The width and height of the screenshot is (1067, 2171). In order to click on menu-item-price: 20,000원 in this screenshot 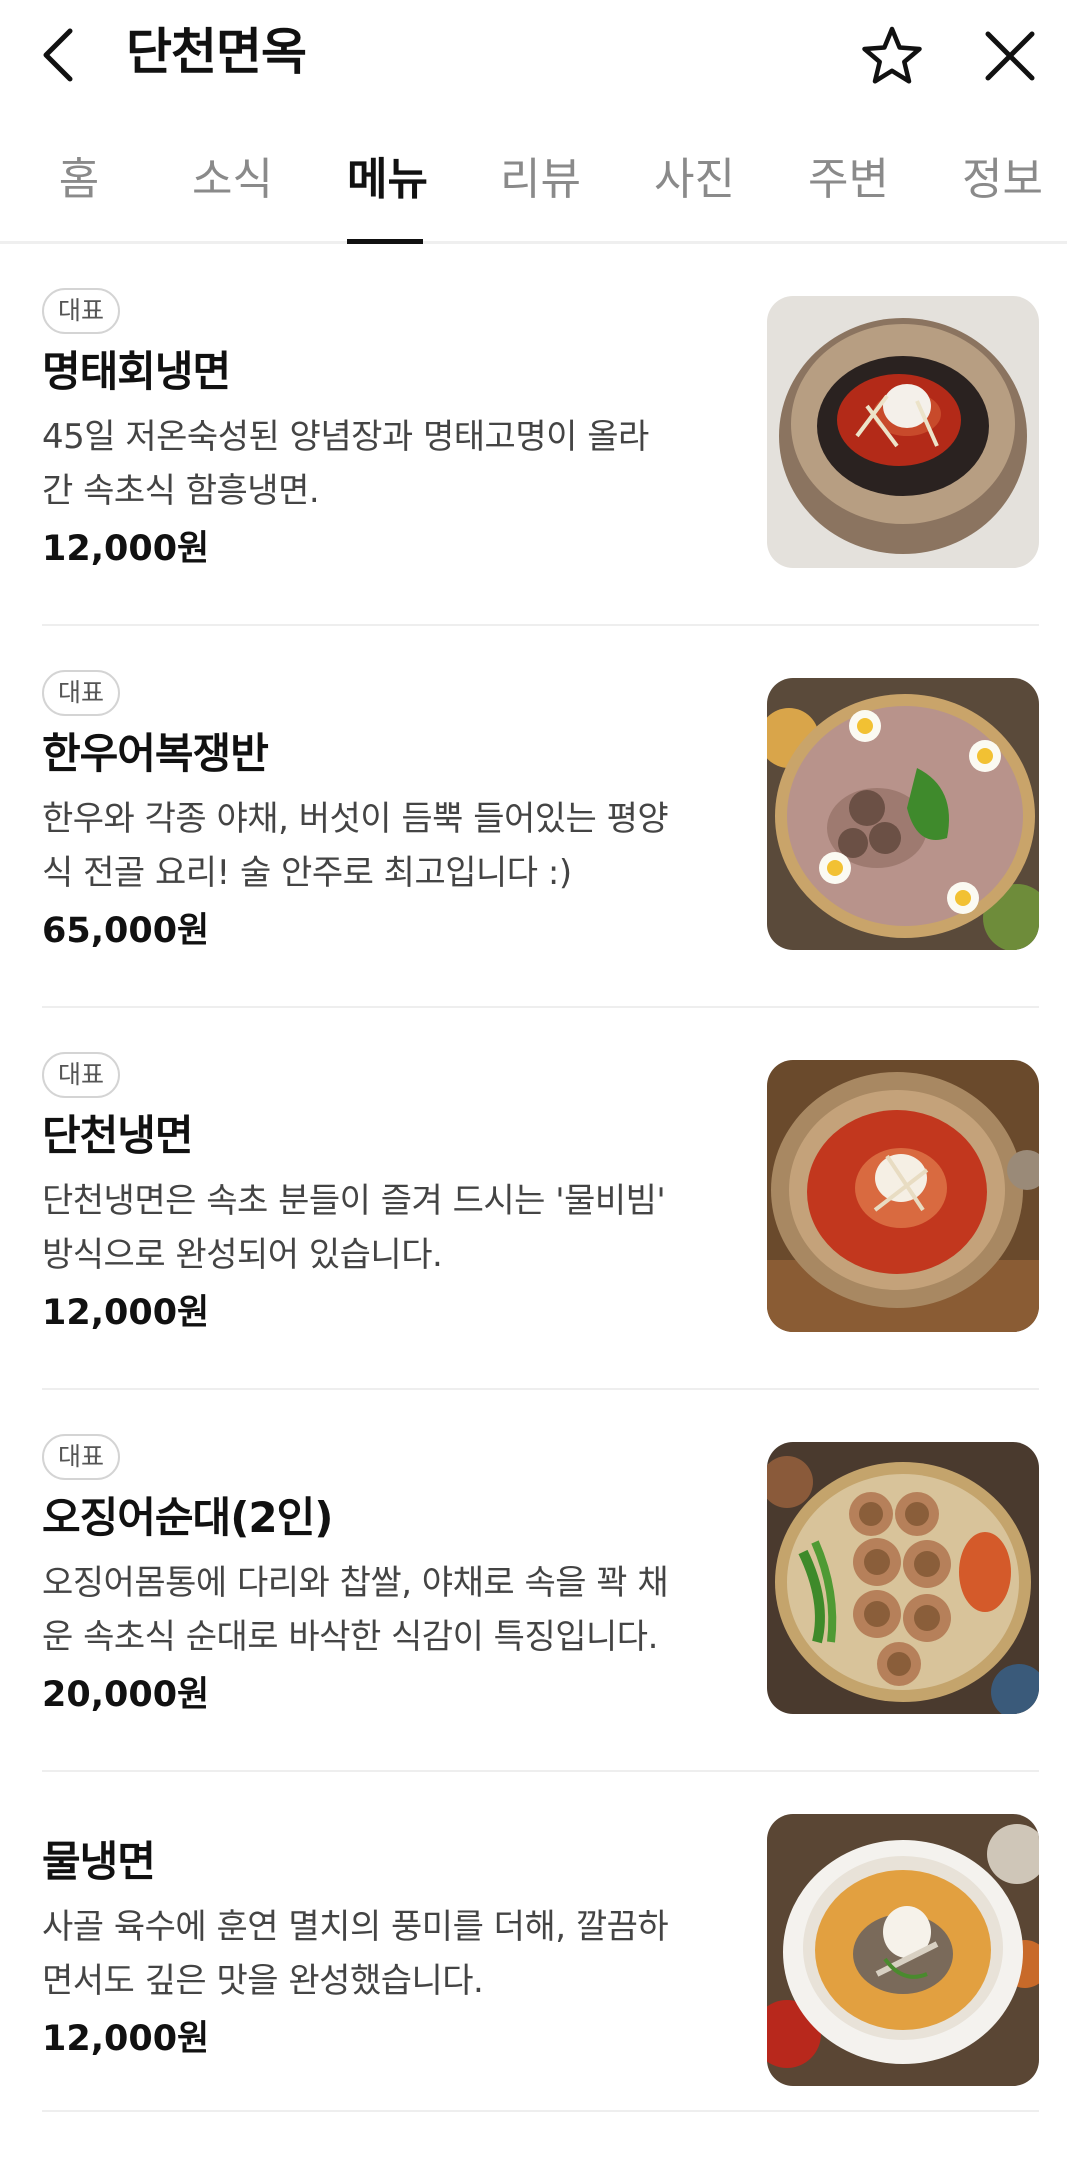, I will do `click(126, 1695)`.